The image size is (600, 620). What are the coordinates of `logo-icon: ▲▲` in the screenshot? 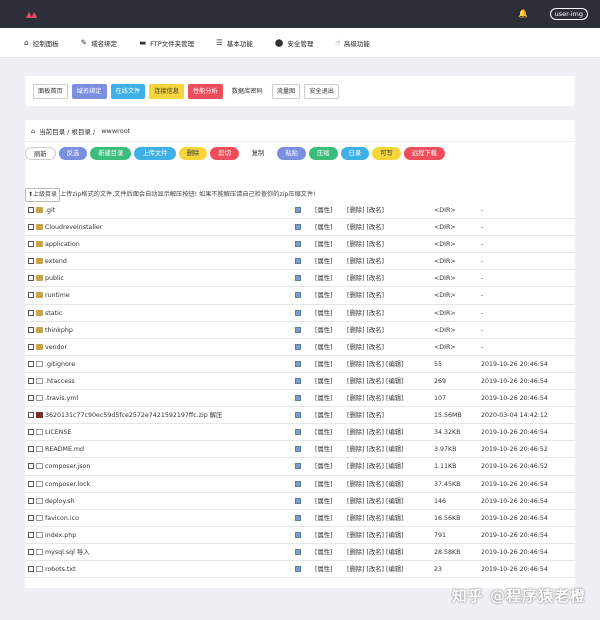 It's located at (31, 14).